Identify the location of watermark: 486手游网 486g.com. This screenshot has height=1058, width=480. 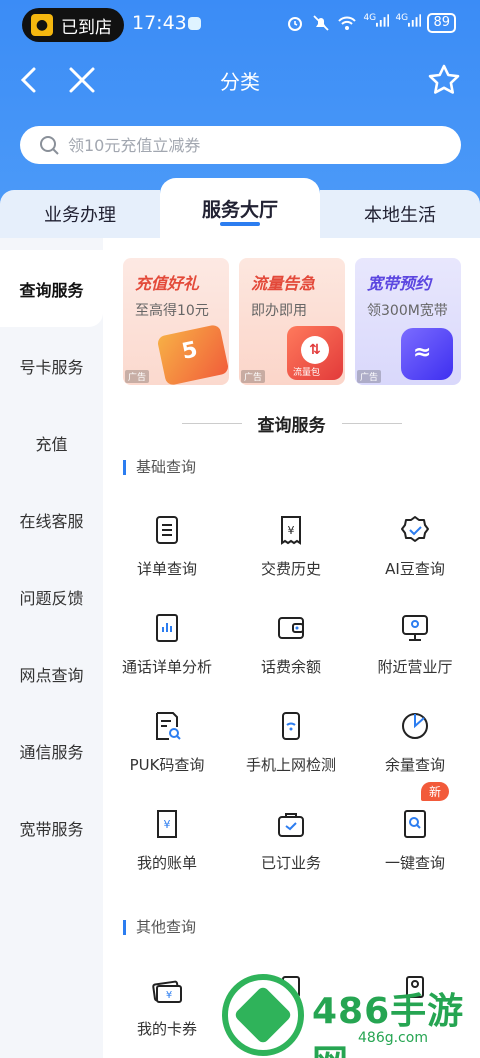
(351, 1015).